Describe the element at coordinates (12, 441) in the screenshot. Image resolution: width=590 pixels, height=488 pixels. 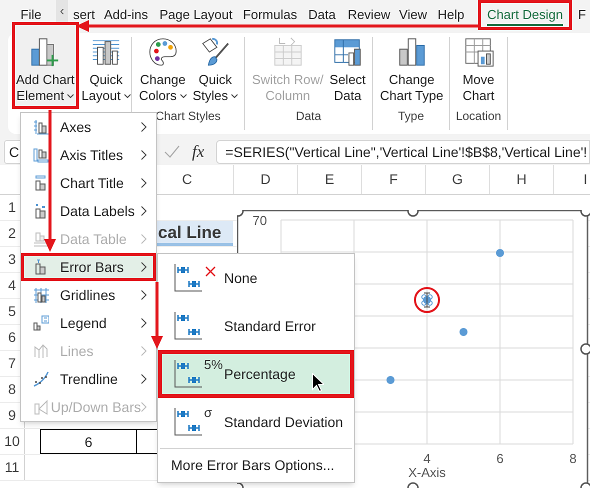
I see `row-header: 10` at that location.